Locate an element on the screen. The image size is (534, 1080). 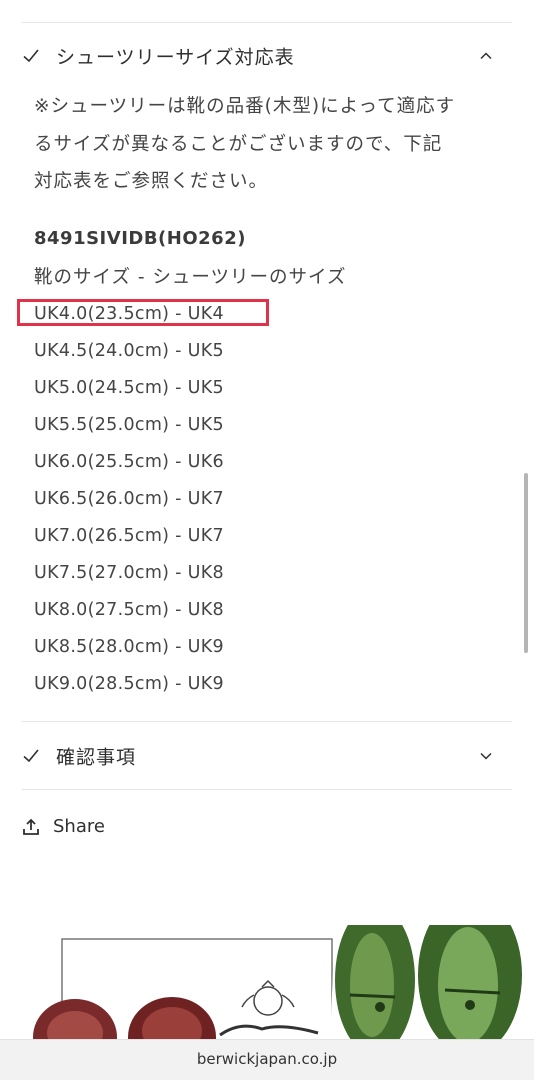
share-button: Share is located at coordinates (82, 828).